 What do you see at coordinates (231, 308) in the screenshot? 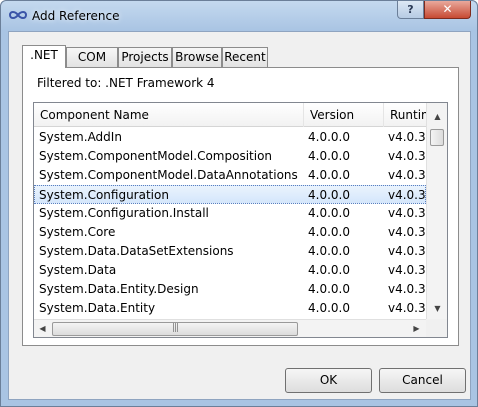
I see `list-item: System.Data.Entity 4.0.0.0 v4.0.30` at bounding box center [231, 308].